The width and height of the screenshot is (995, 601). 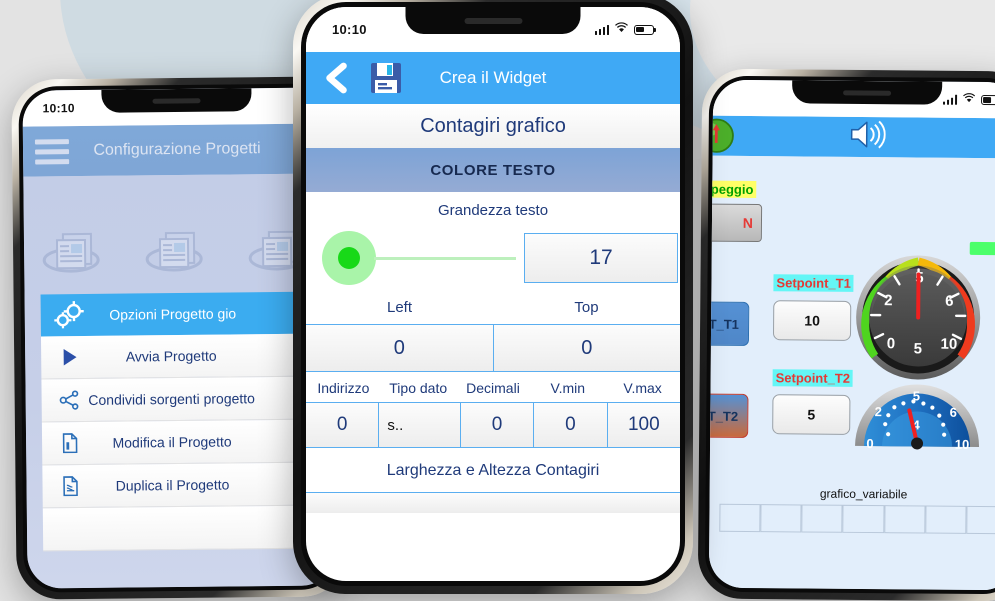 I want to click on top-value: 0, so click(x=587, y=348).